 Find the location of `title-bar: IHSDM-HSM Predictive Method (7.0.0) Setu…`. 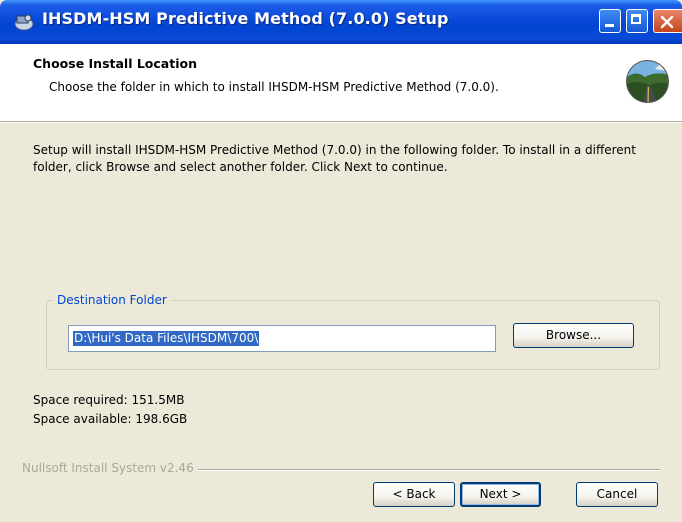

title-bar: IHSDM-HSM Predictive Method (7.0.0) Setu… is located at coordinates (341, 22).